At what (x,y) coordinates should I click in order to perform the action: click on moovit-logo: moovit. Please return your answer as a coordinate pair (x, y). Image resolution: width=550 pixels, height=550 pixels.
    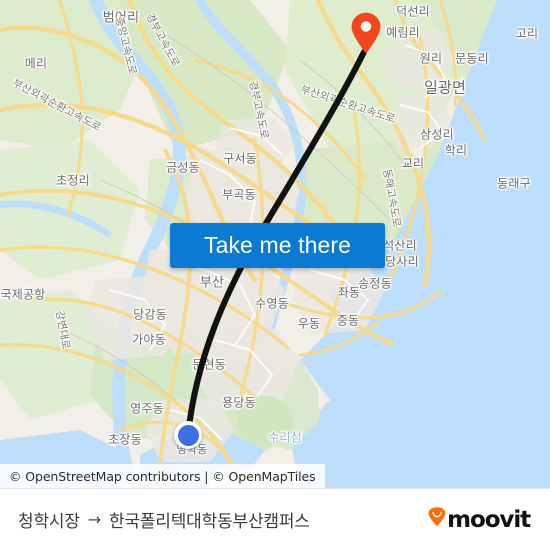
    Looking at the image, I should click on (479, 519).